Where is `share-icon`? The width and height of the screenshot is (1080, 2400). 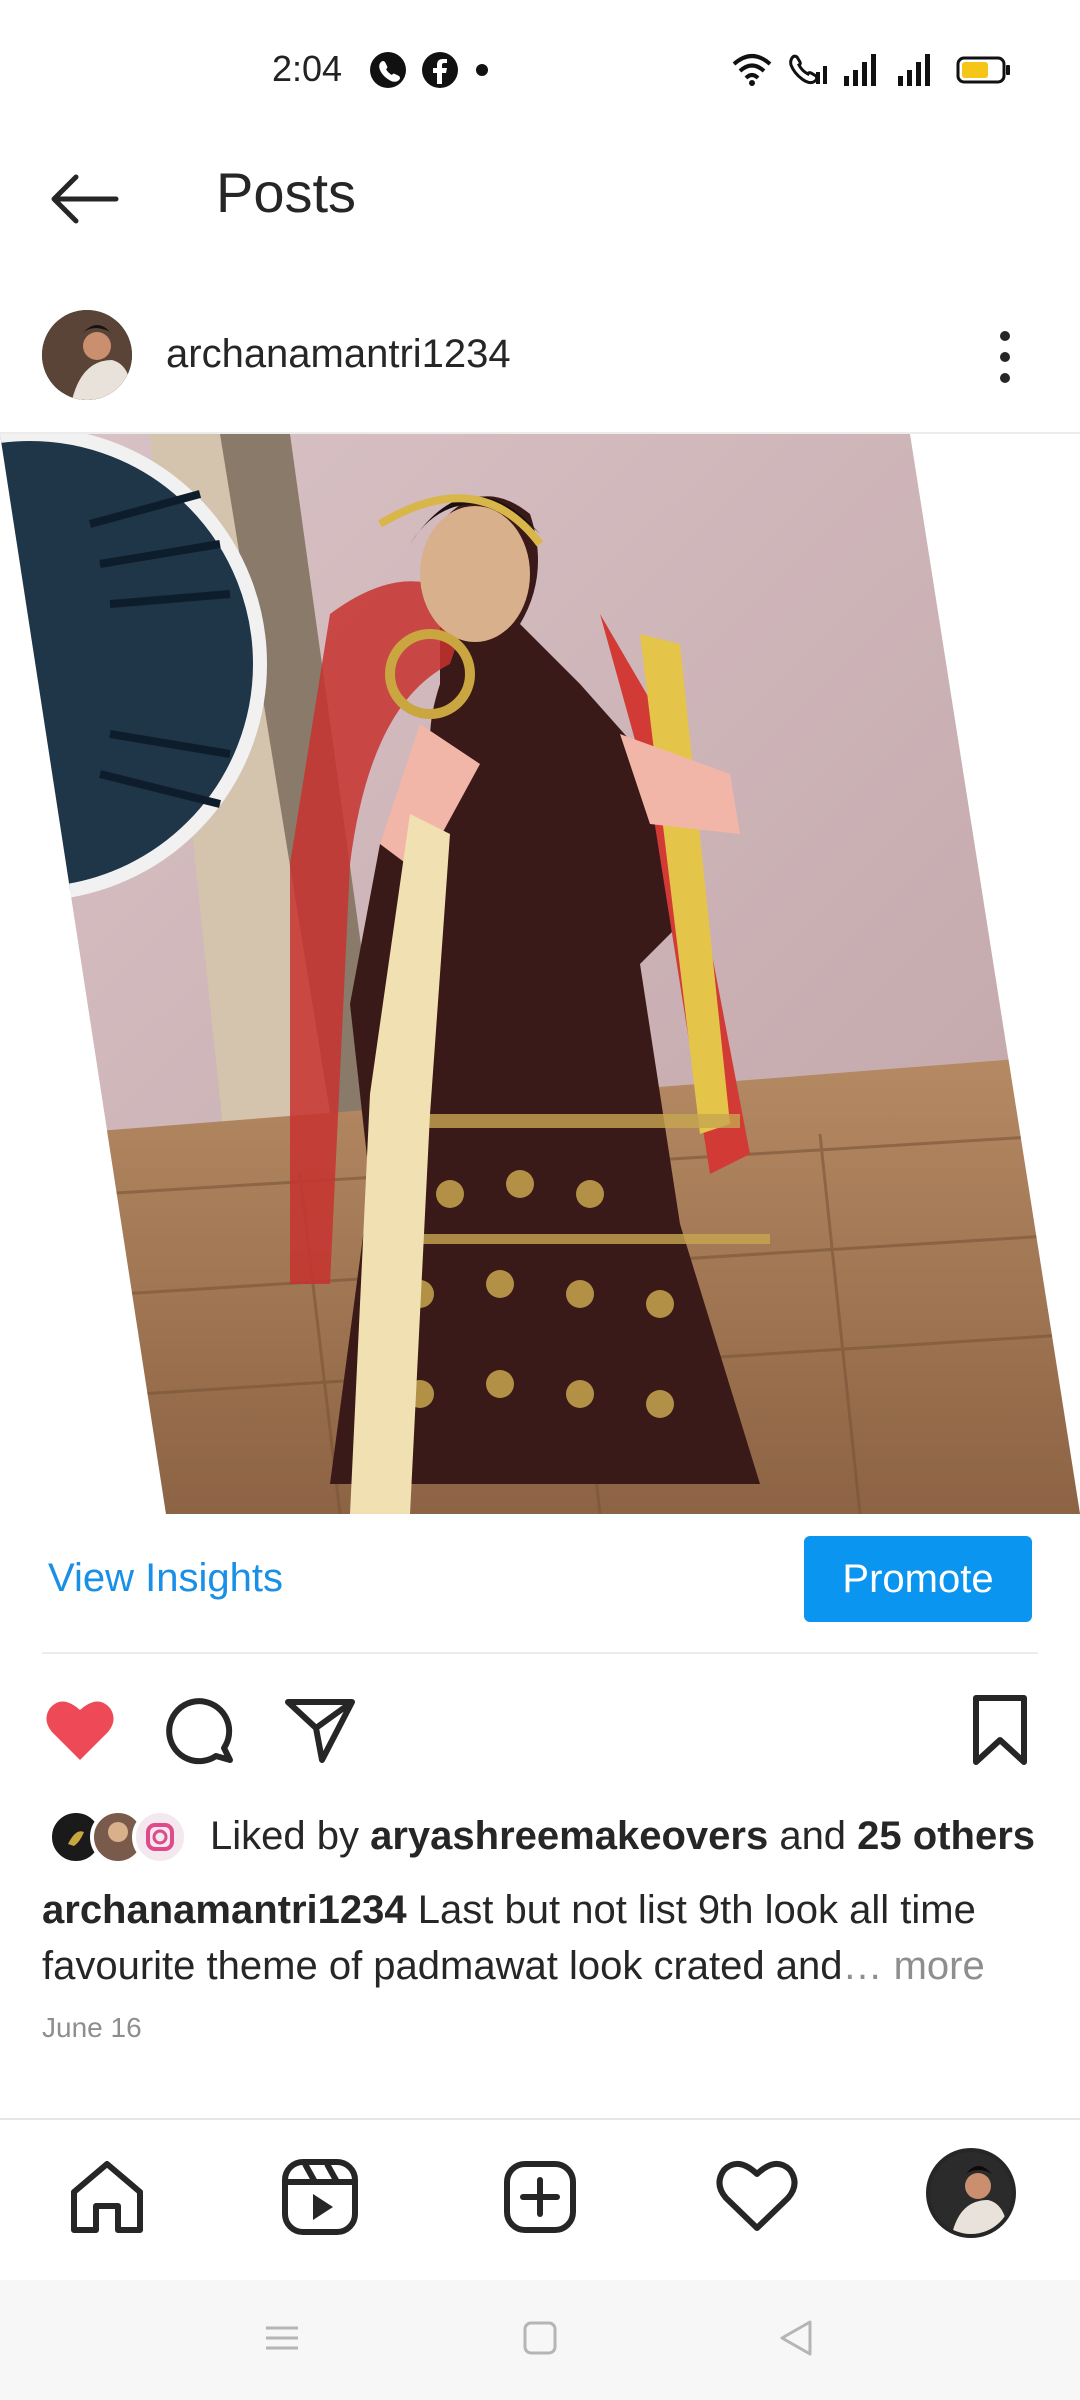
share-icon is located at coordinates (320, 1731).